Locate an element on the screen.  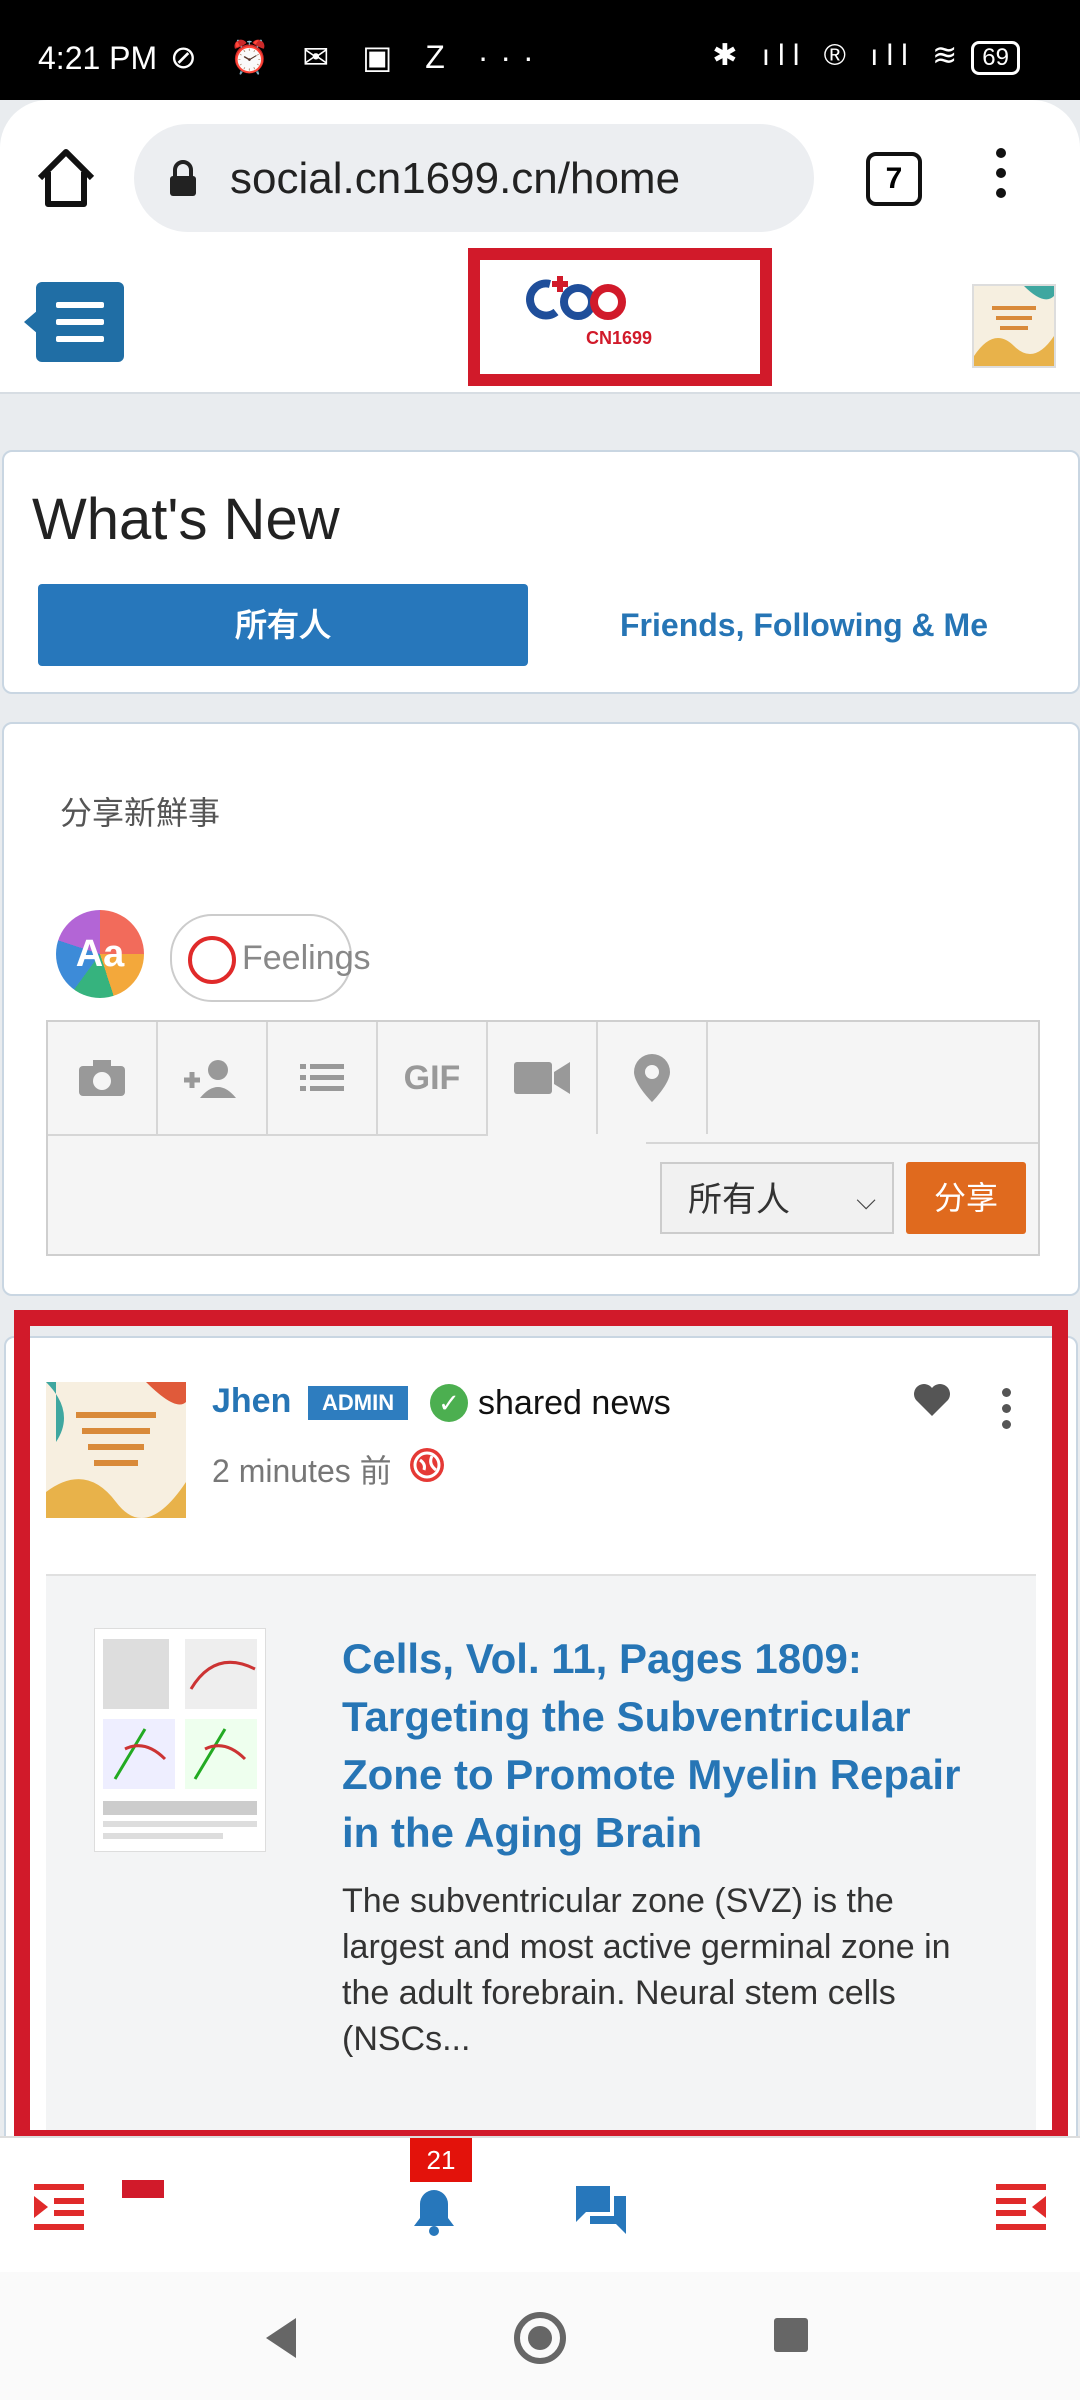
address-bar: social.cn1699.cn/home is located at coordinates (474, 178).